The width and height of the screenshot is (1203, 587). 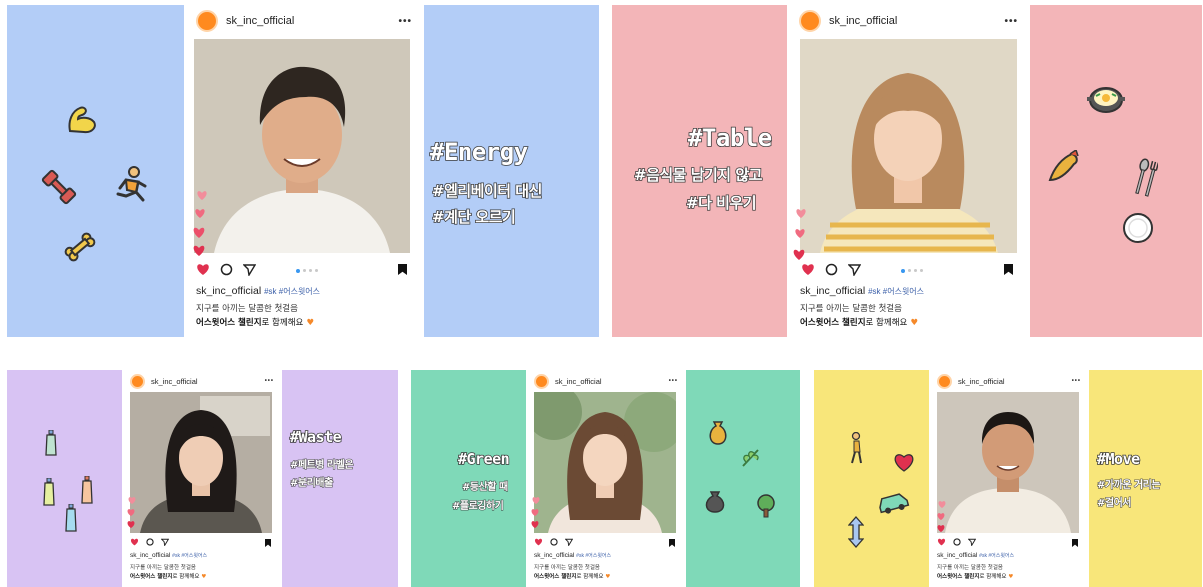 What do you see at coordinates (1128, 486) in the screenshot?
I see `card-line1: #가까운 거리는` at bounding box center [1128, 486].